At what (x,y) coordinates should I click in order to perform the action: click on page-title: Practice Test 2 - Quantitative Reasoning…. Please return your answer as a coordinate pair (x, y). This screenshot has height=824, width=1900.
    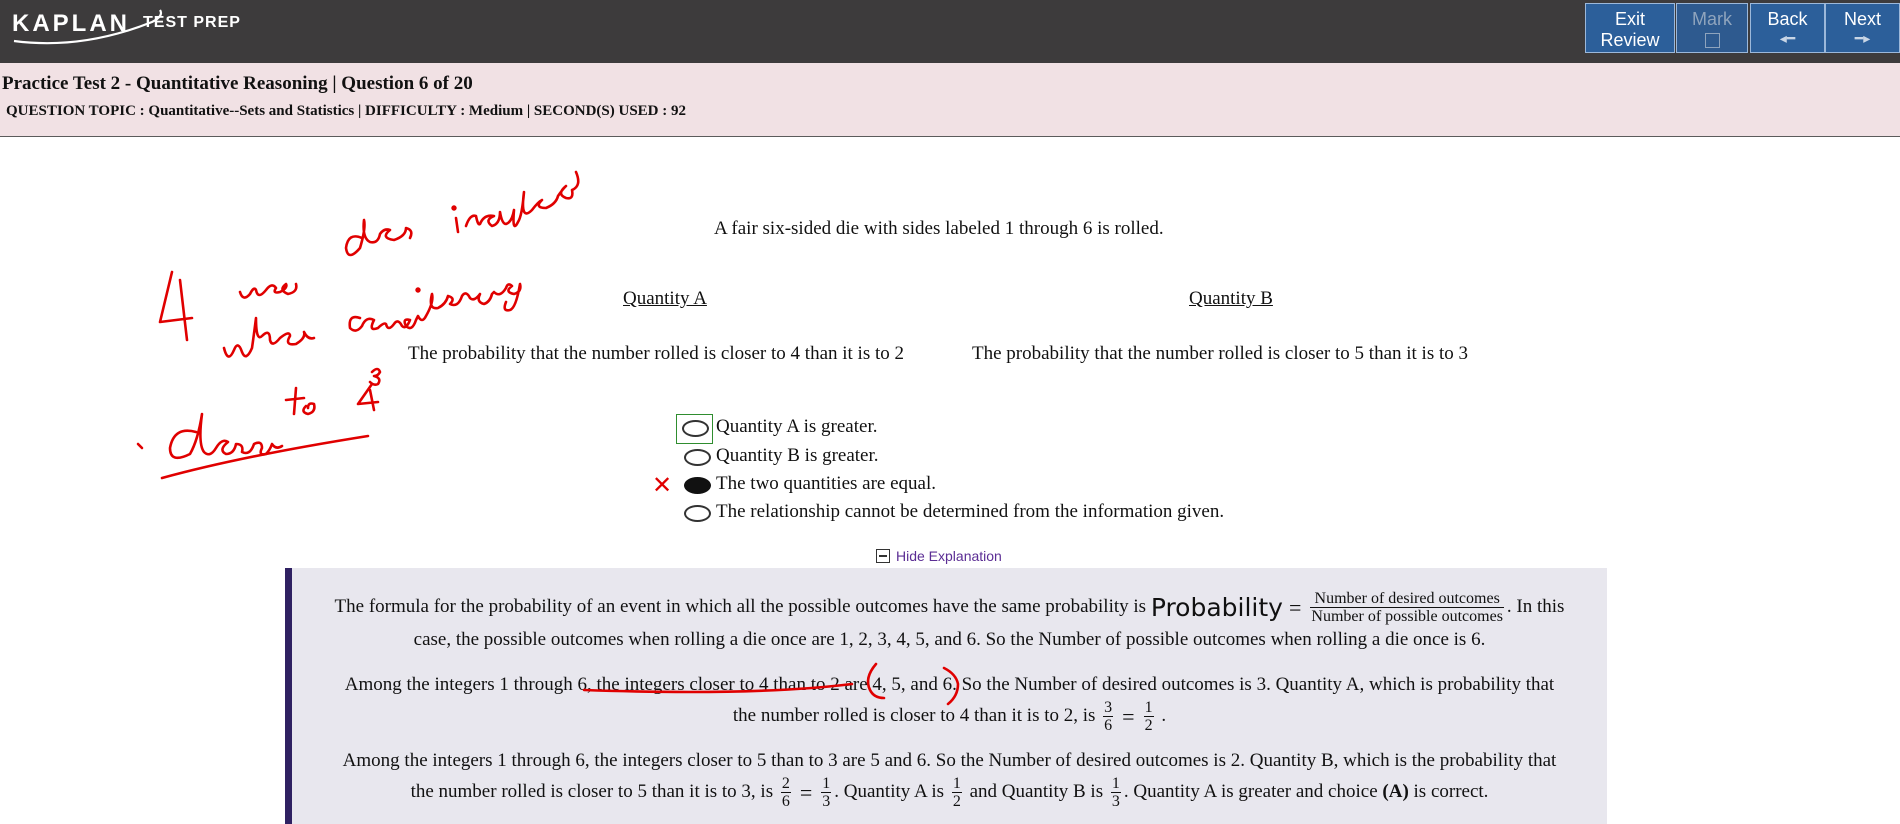
    Looking at the image, I should click on (237, 83).